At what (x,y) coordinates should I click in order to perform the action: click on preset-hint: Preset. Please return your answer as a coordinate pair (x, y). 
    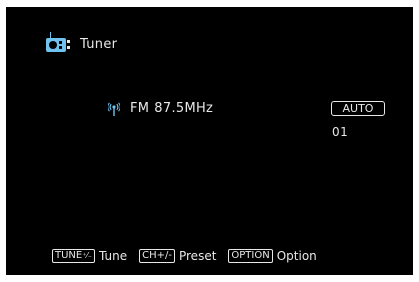
    Looking at the image, I should click on (197, 256).